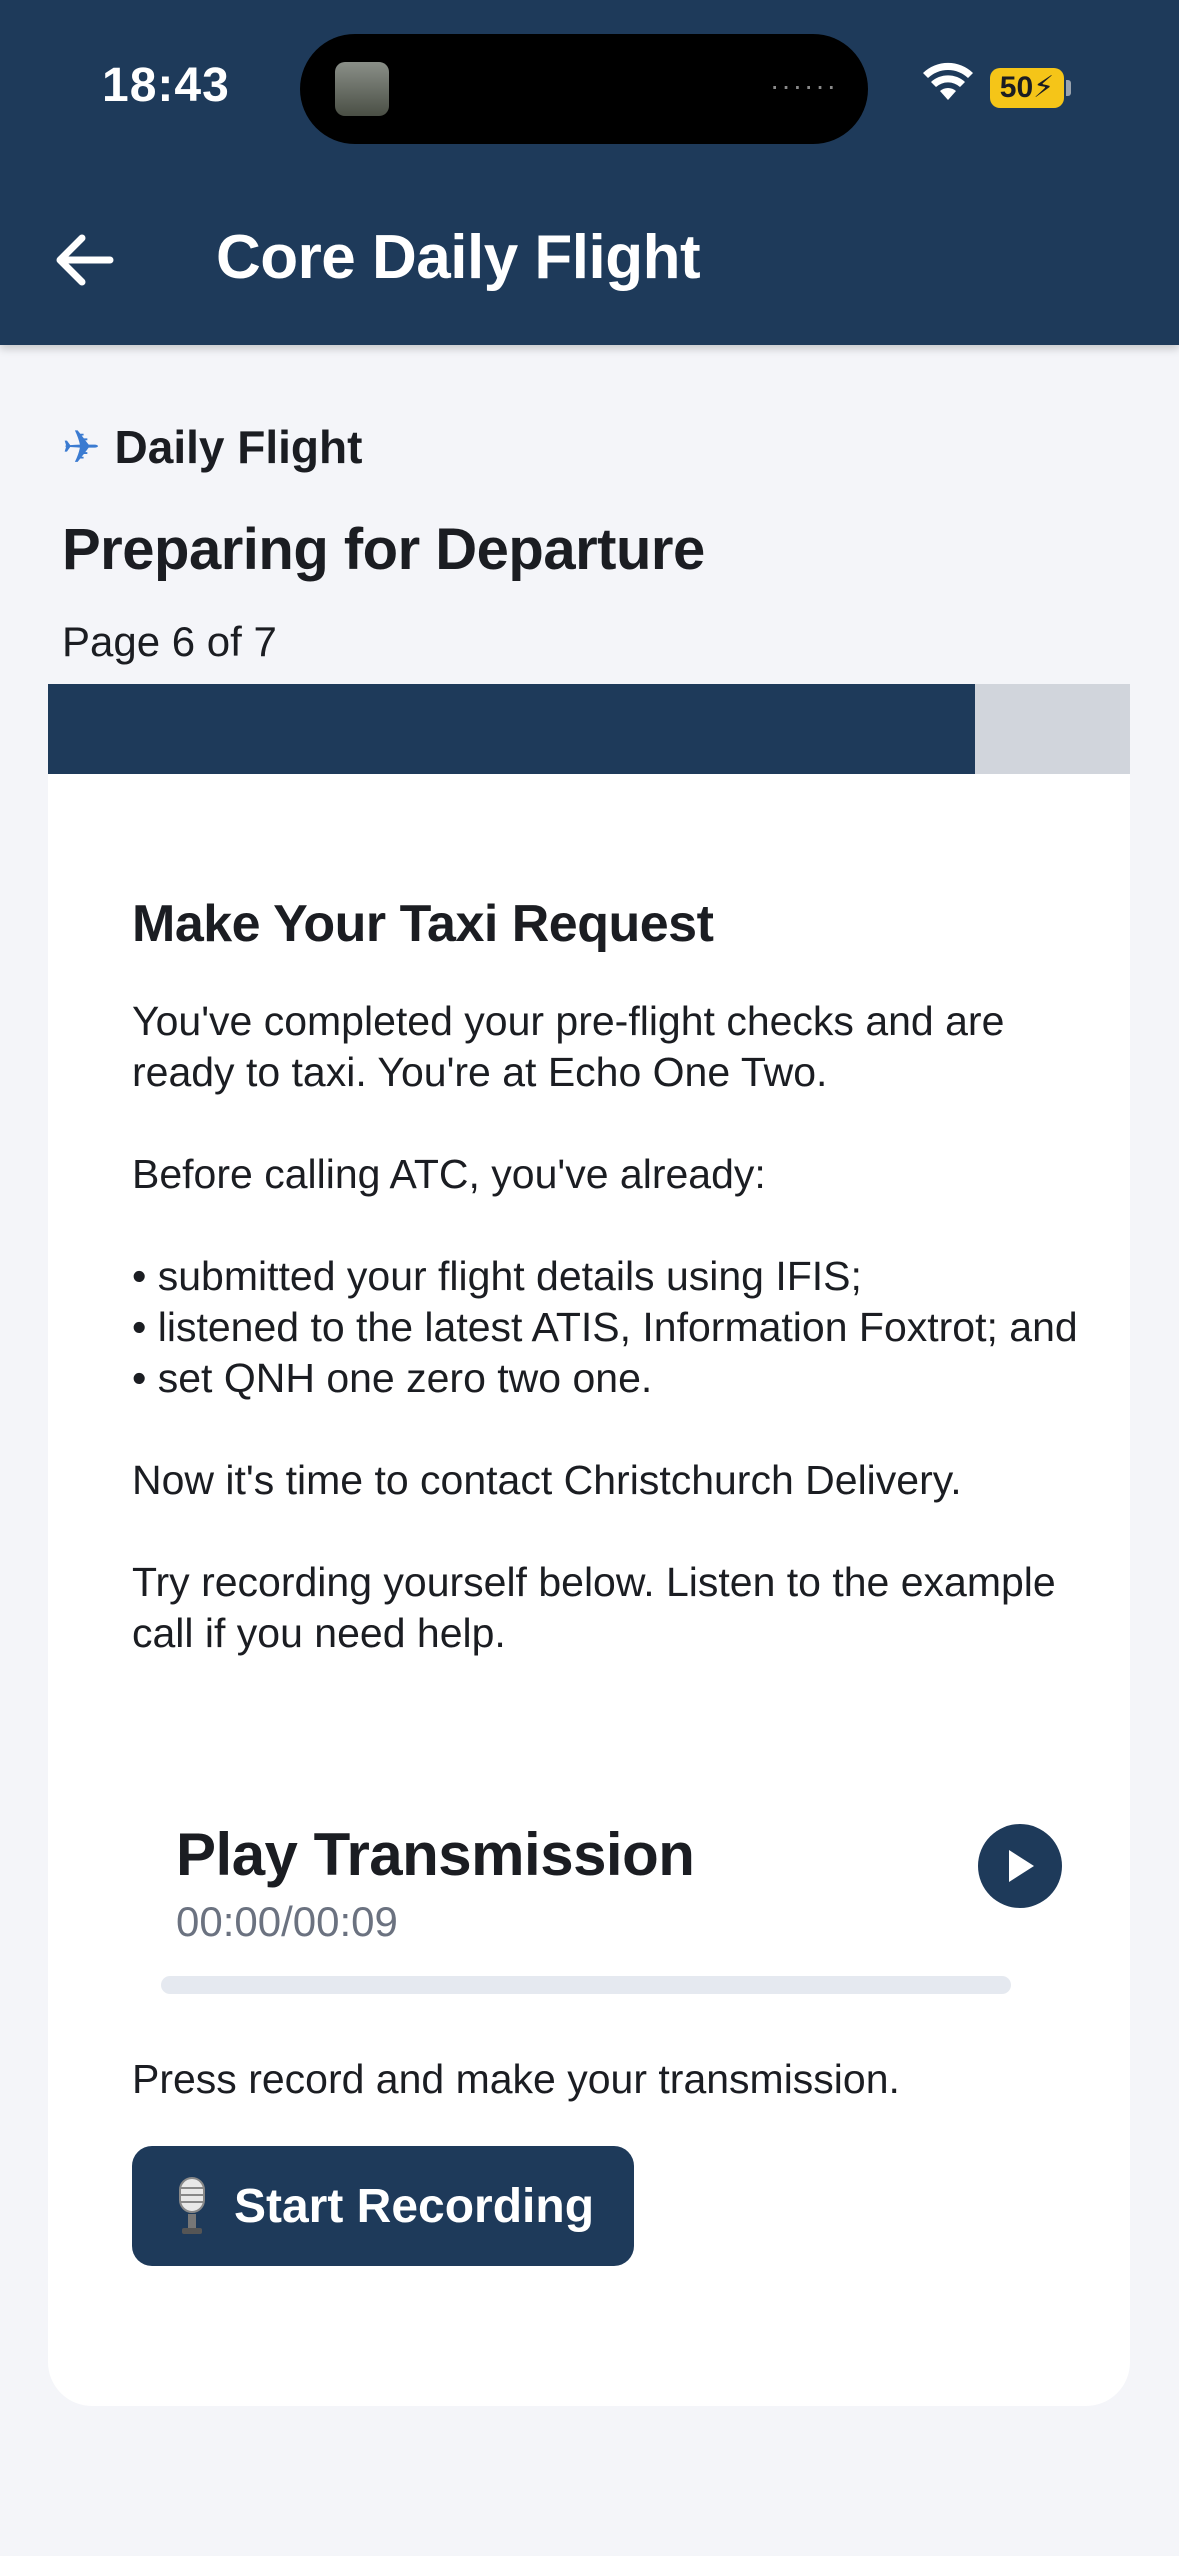 Image resolution: width=1179 pixels, height=2556 pixels. I want to click on start-recording-button: Start Recording, so click(383, 2206).